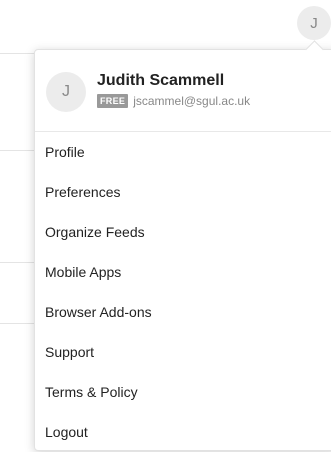  I want to click on menu-item-mobile-apps: Mobile Apps, so click(183, 272).